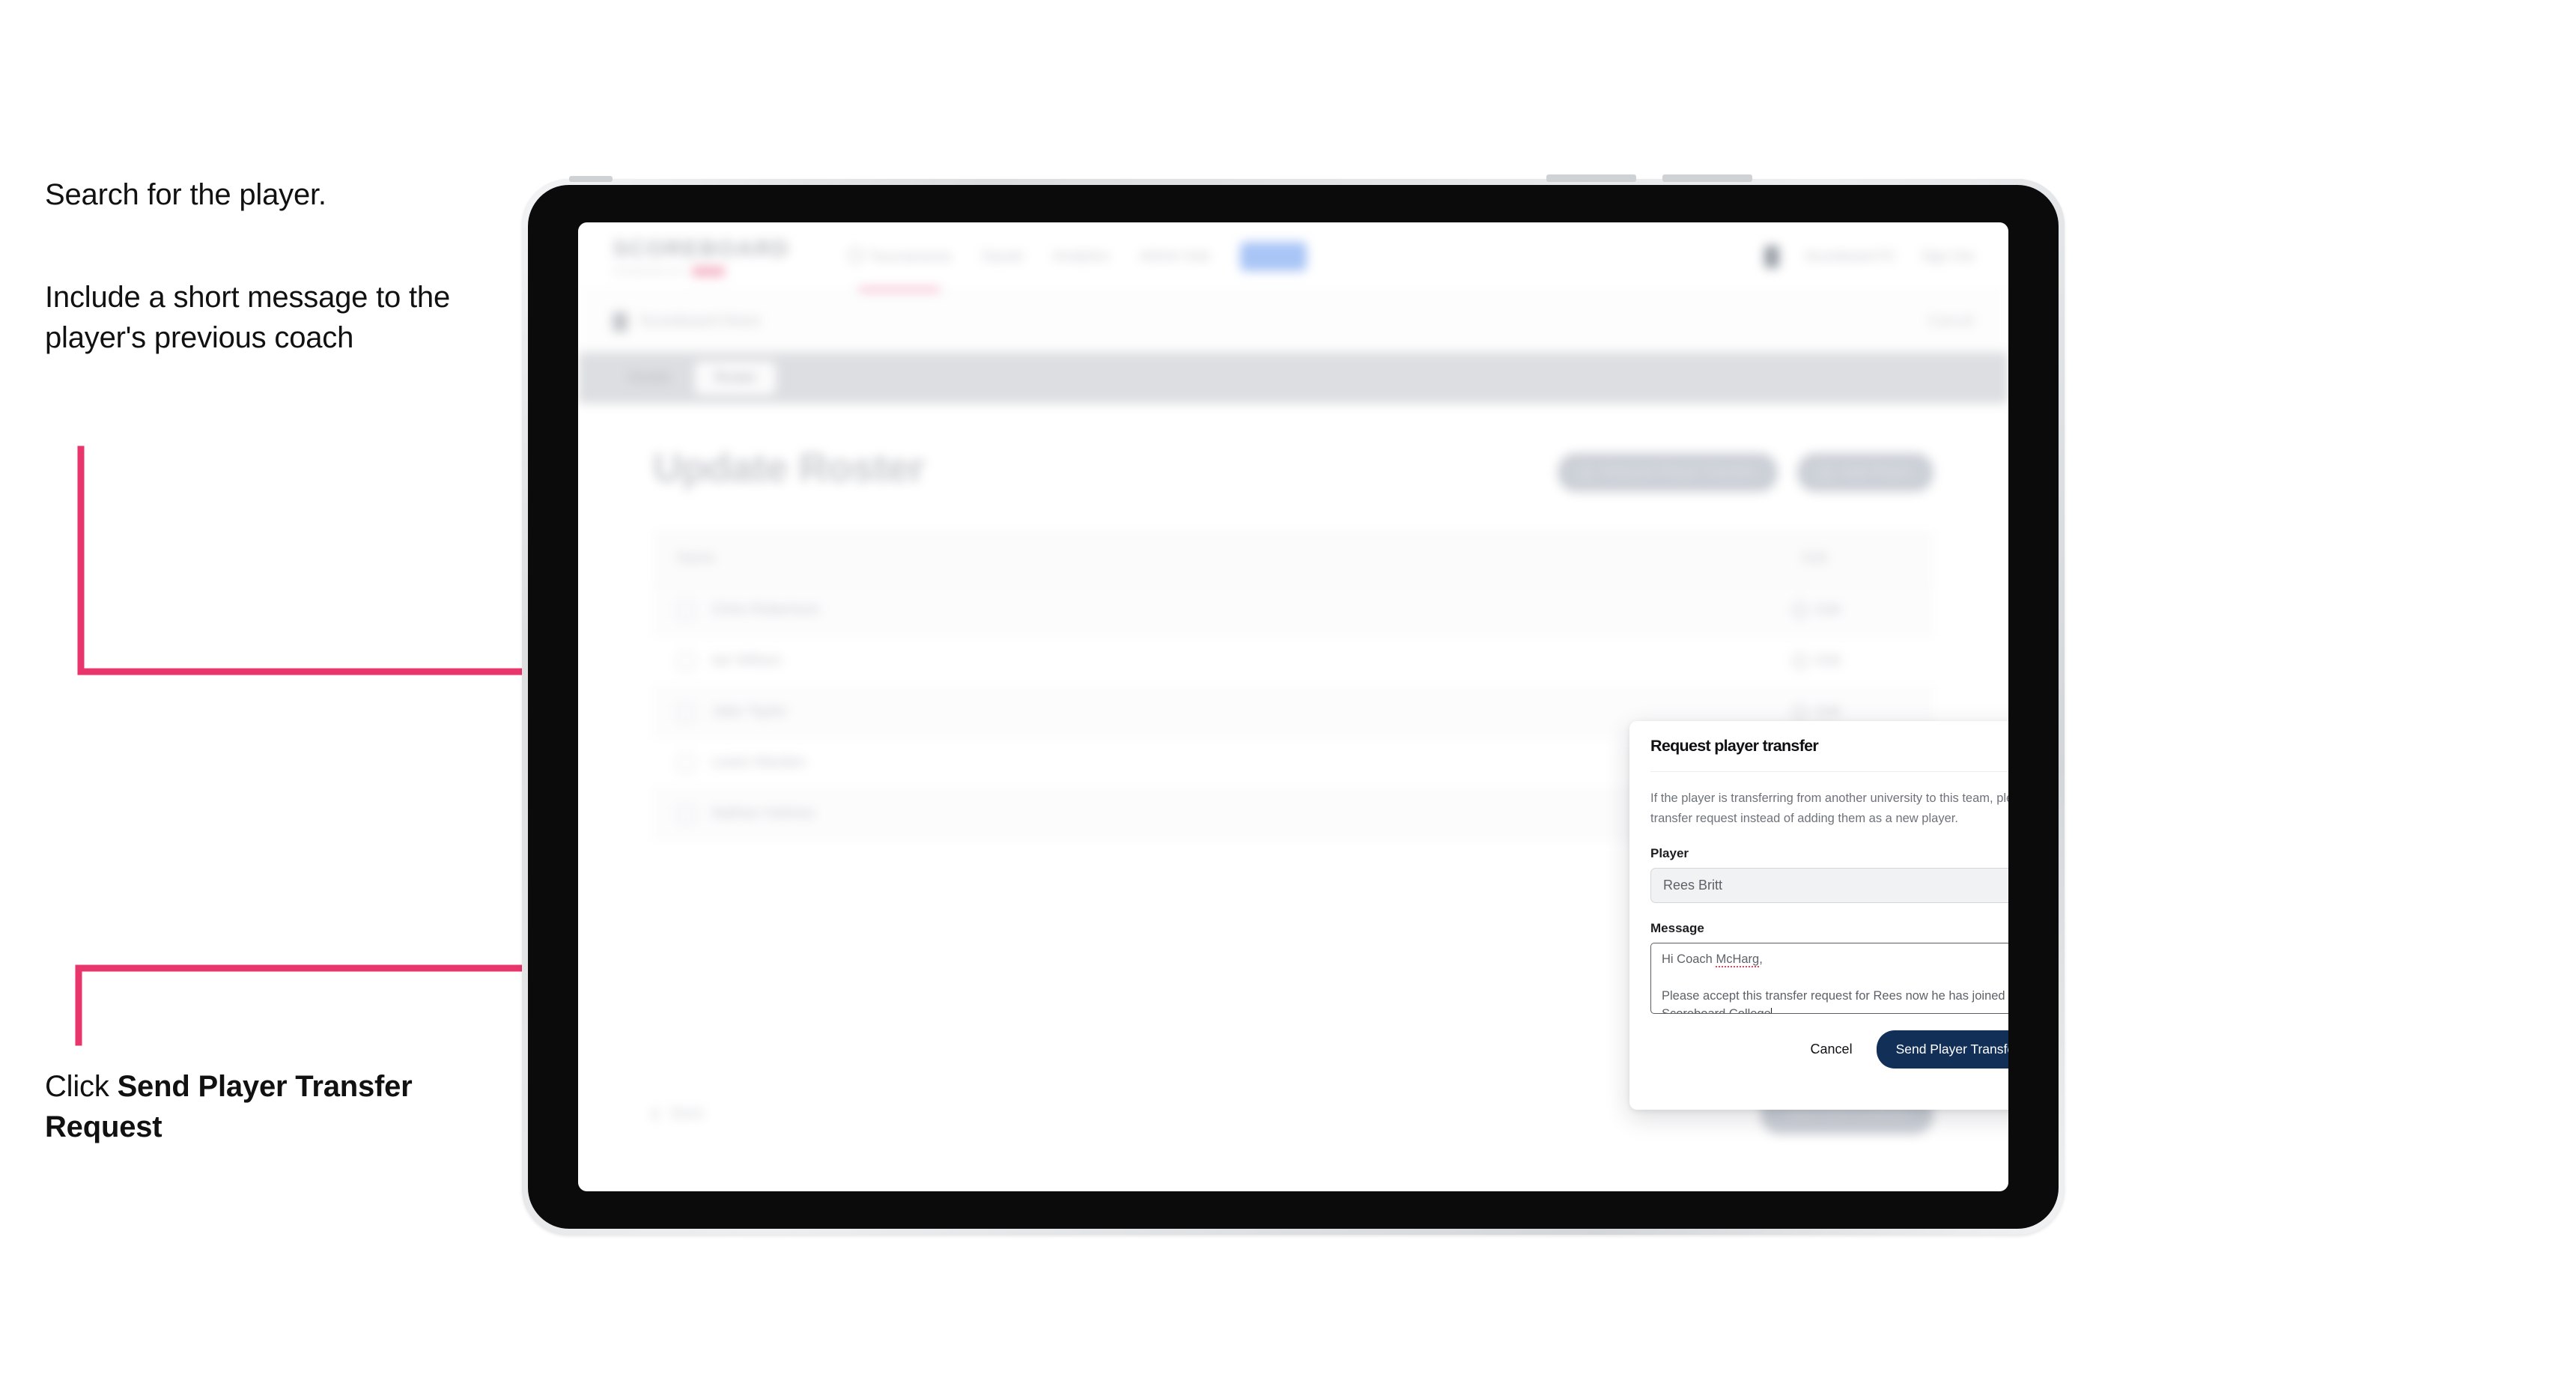  I want to click on shield-icon, so click(620, 321).